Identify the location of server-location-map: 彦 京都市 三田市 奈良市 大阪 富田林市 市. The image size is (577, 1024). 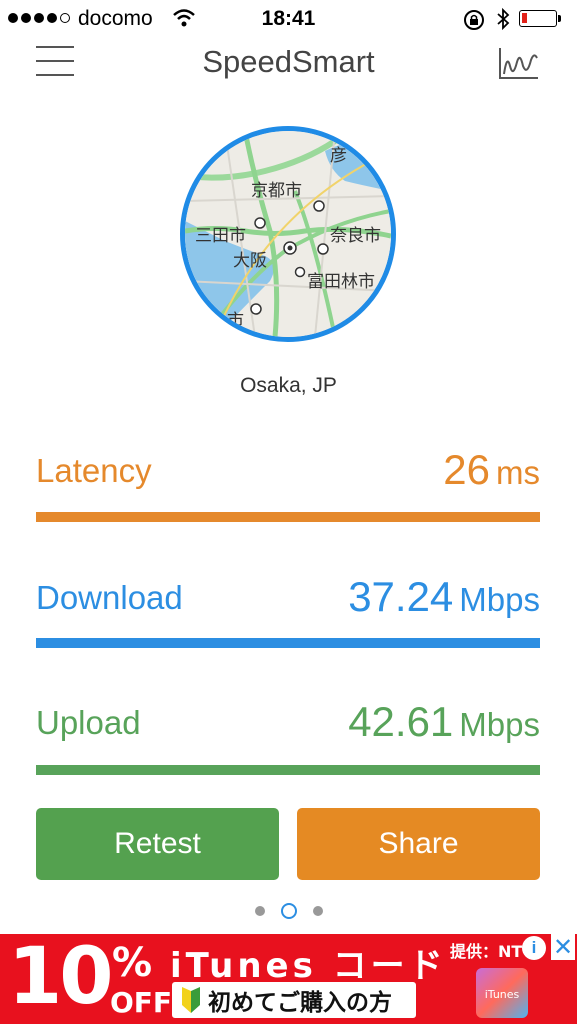
(288, 234).